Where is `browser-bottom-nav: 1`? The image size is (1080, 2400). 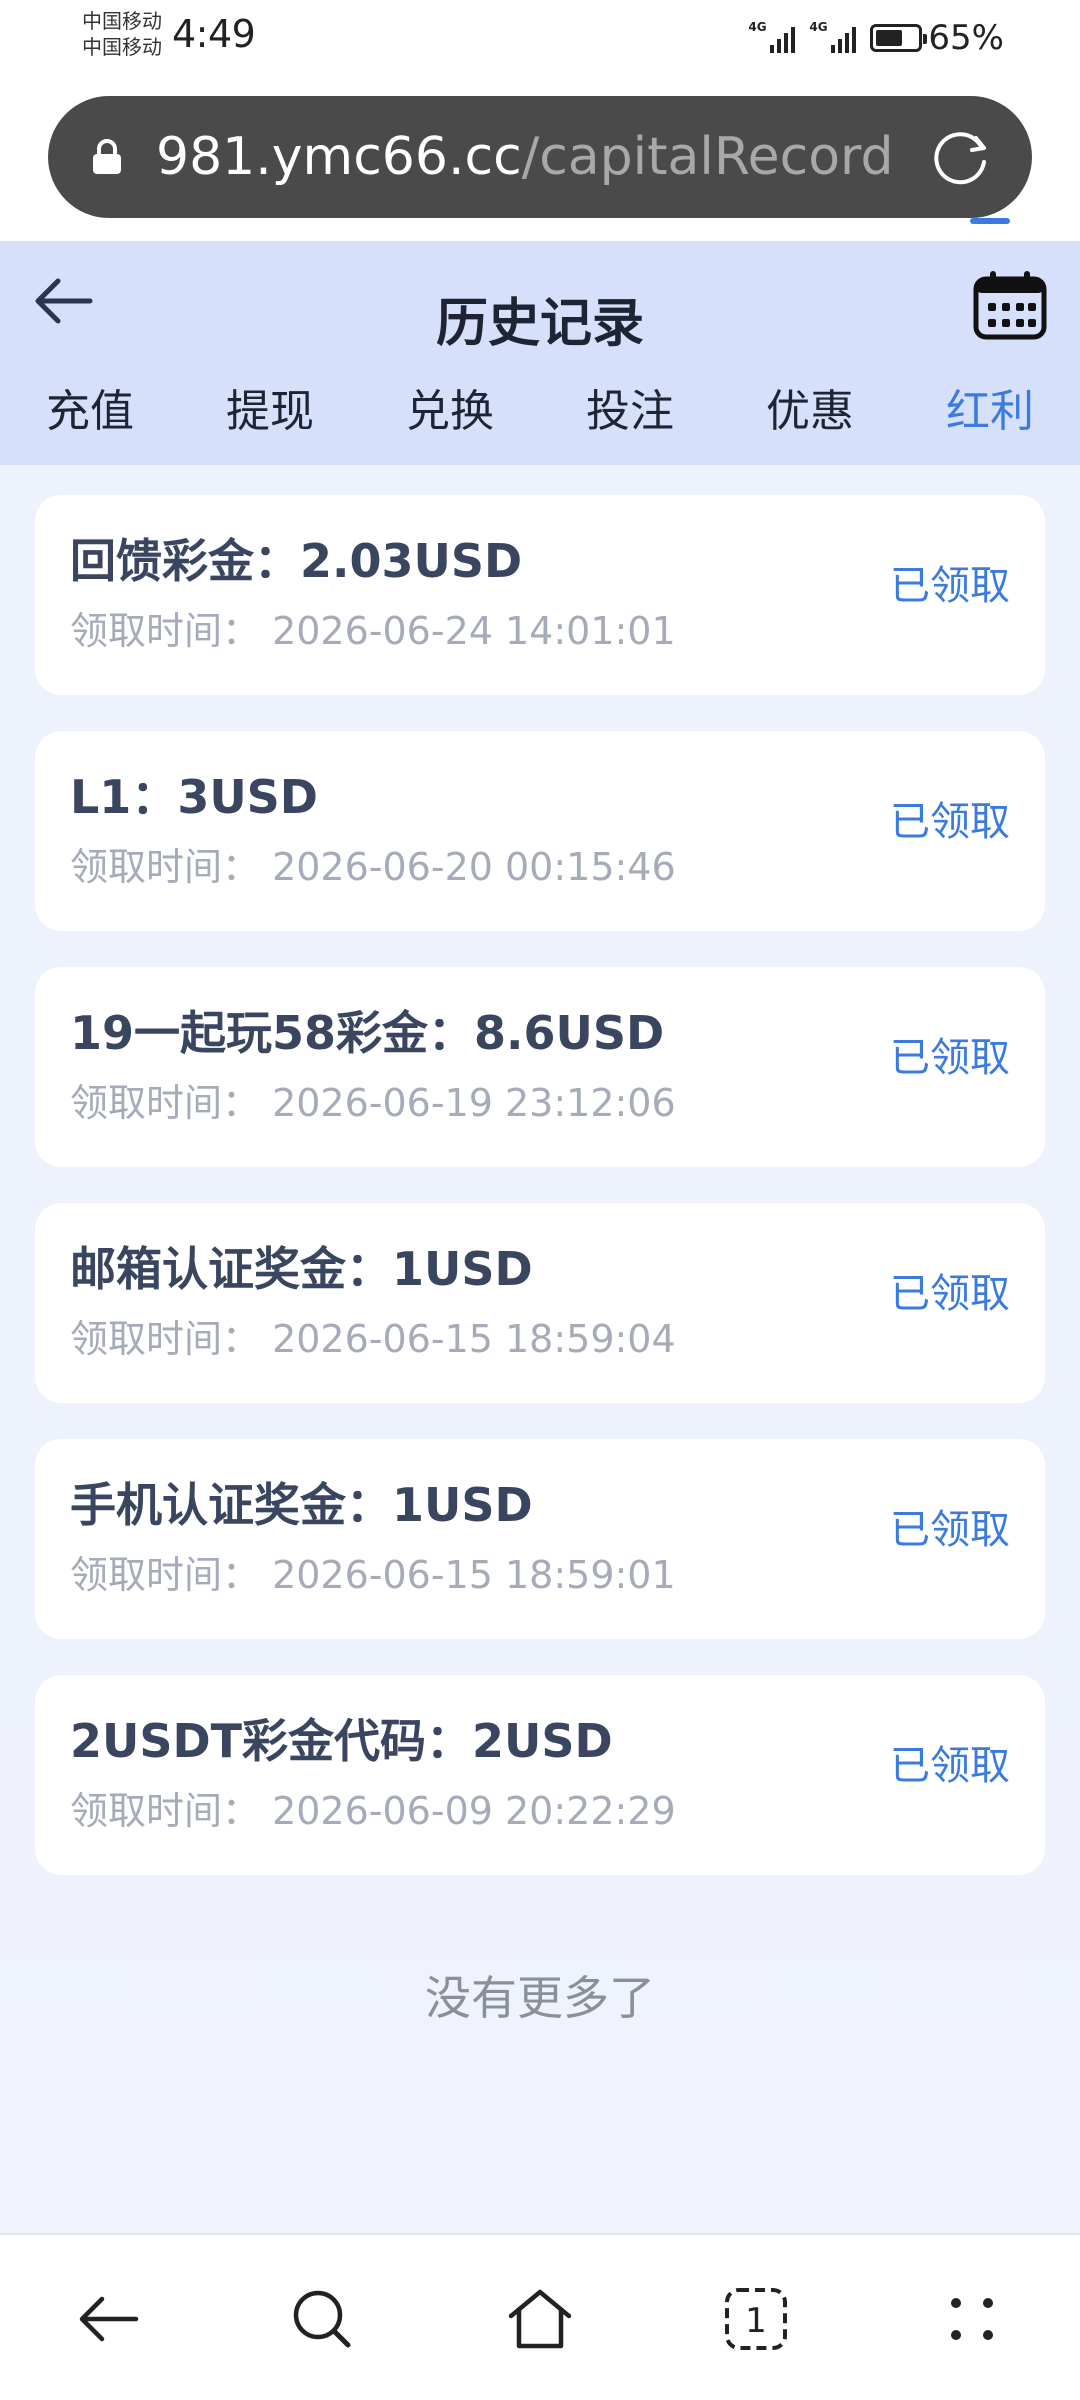 browser-bottom-nav: 1 is located at coordinates (540, 2316).